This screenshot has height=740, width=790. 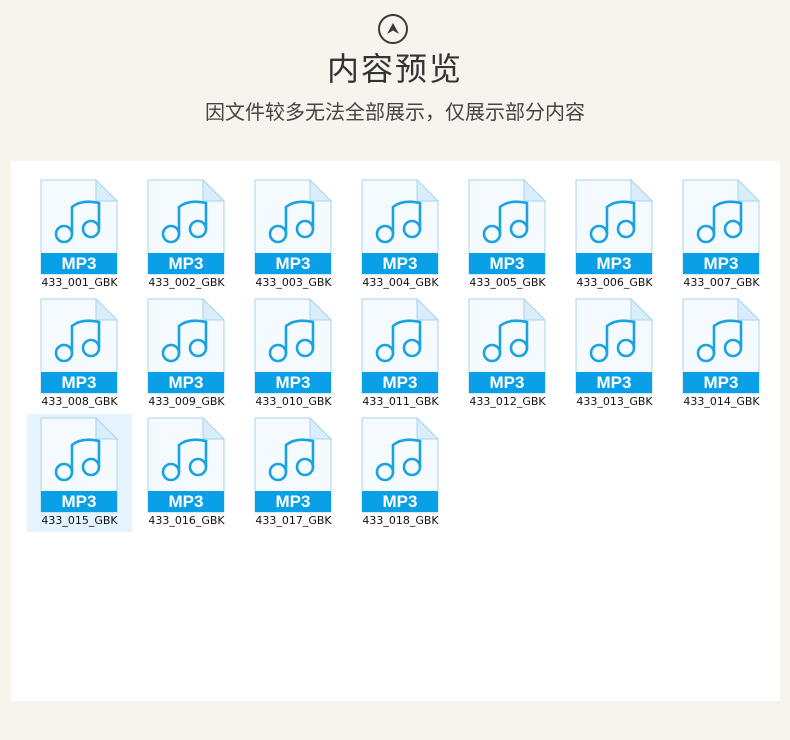 I want to click on file-item: MP3 433_007_GBK, so click(x=721, y=235).